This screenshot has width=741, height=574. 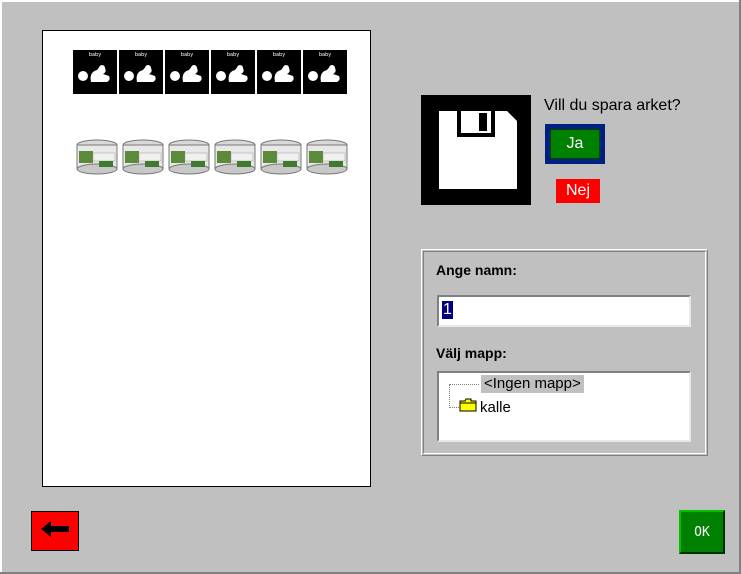 I want to click on baby-picture-row: baby baby baby baby baby baby, so click(x=210, y=72).